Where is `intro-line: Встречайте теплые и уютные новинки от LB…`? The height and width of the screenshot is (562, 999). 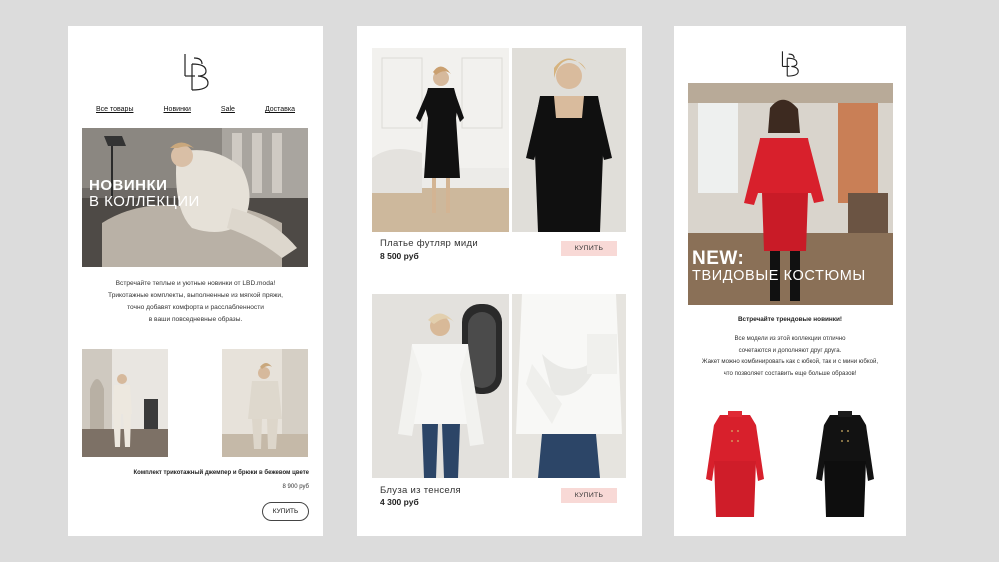 intro-line: Встречайте теплые и уютные новинки от LB… is located at coordinates (195, 283).